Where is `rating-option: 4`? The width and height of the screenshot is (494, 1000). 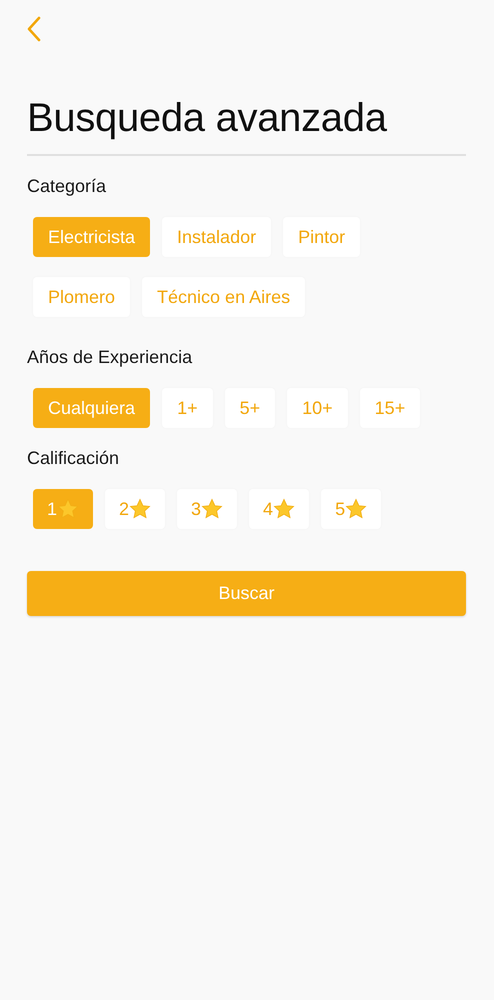
rating-option: 4 is located at coordinates (279, 509).